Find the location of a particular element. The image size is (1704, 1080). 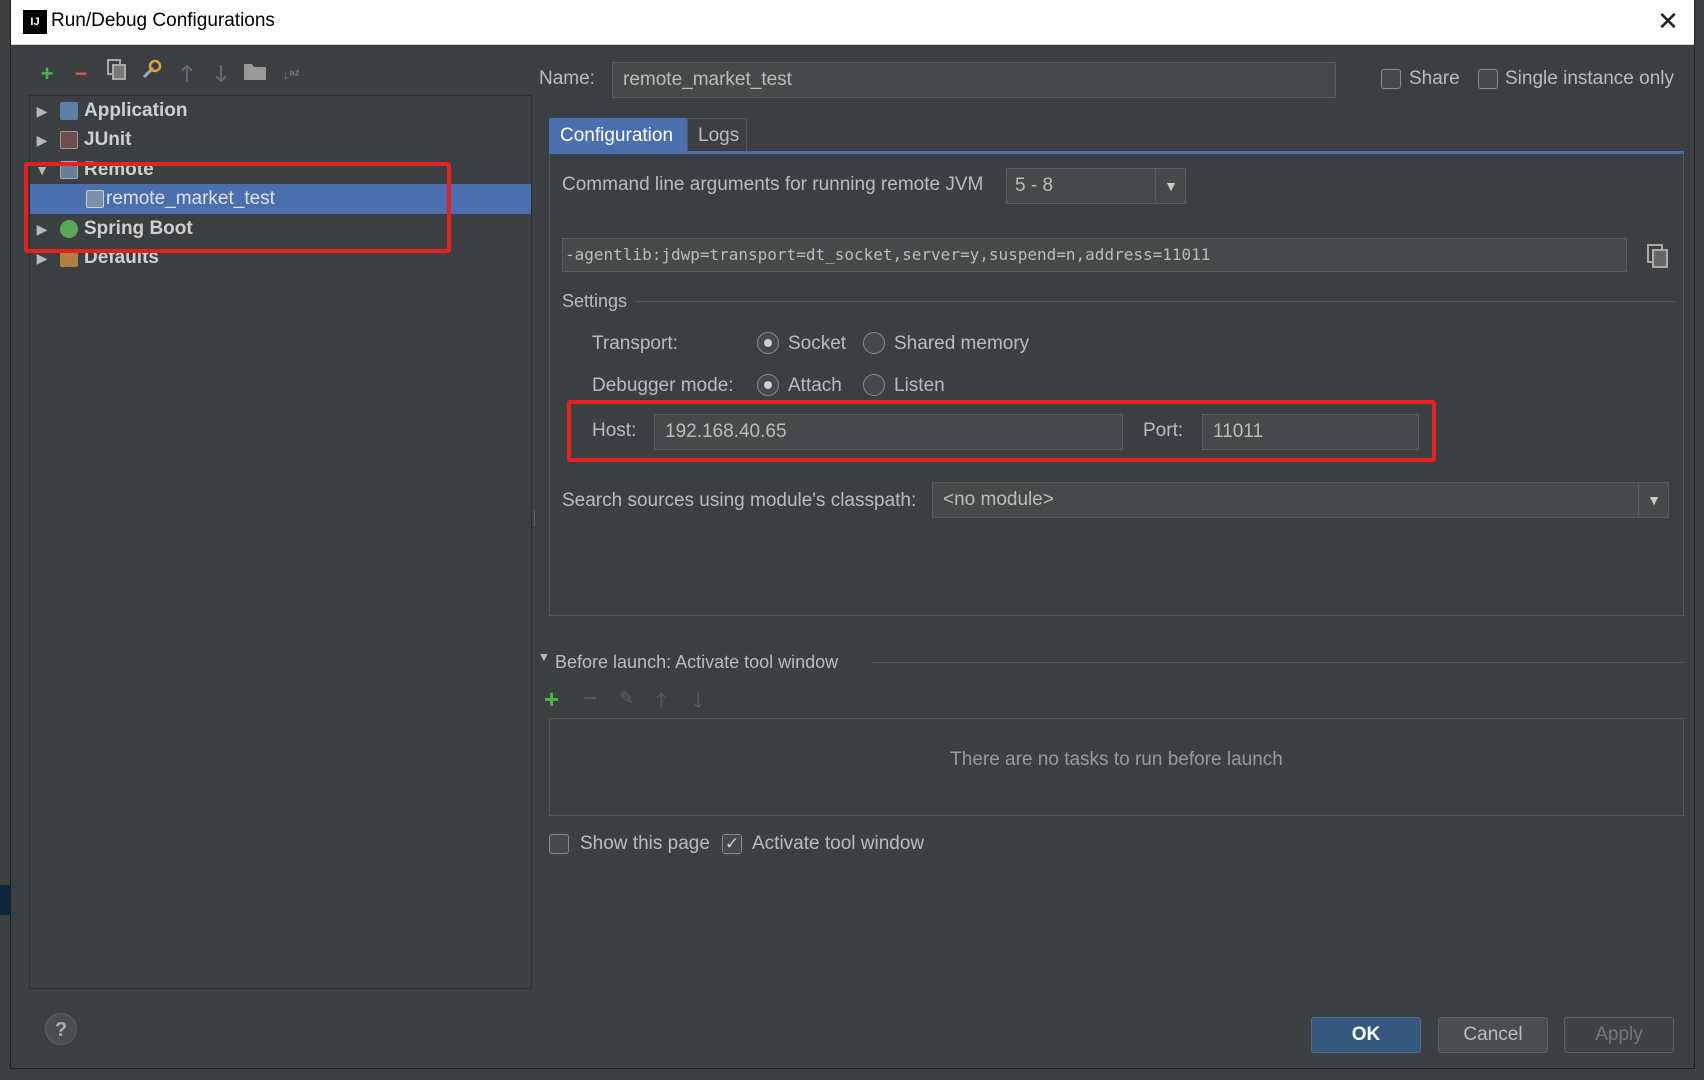

intellij-logo-icon: IJ is located at coordinates (35, 22).